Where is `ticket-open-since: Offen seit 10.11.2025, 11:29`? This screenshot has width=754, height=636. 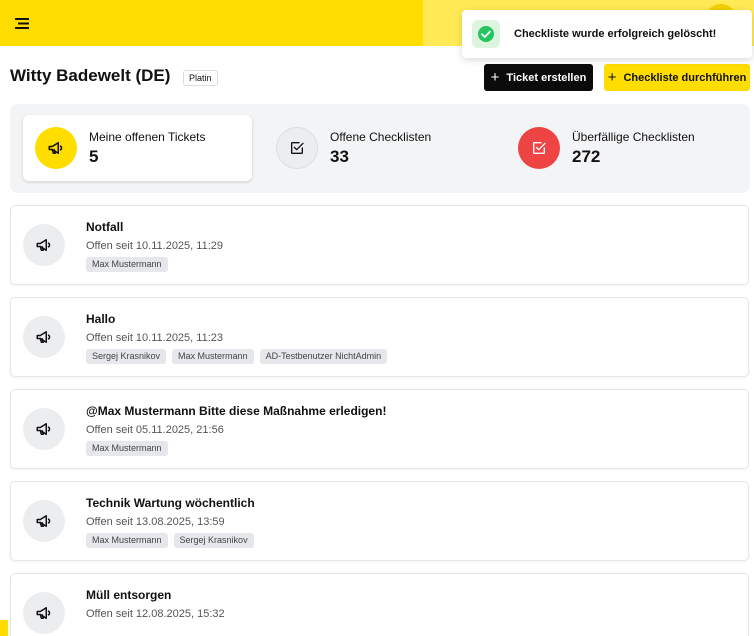
ticket-open-since: Offen seit 10.11.2025, 11:29 is located at coordinates (154, 246).